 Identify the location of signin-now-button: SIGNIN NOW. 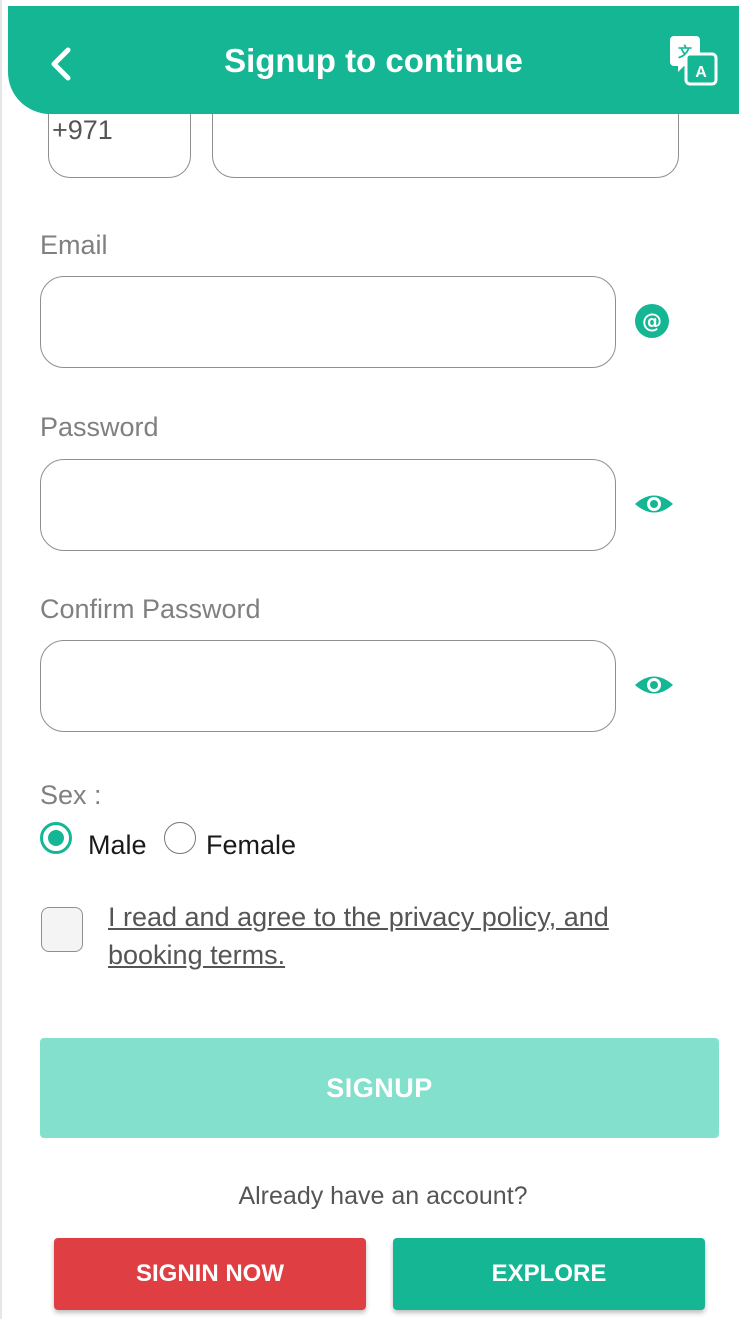
(210, 1274).